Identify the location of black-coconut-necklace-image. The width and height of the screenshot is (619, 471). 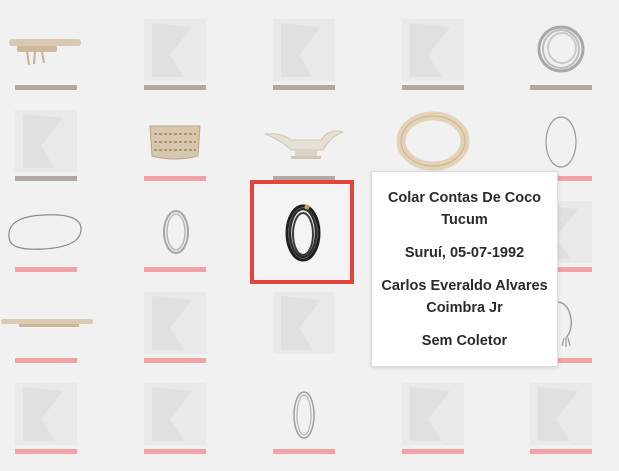
(303, 233).